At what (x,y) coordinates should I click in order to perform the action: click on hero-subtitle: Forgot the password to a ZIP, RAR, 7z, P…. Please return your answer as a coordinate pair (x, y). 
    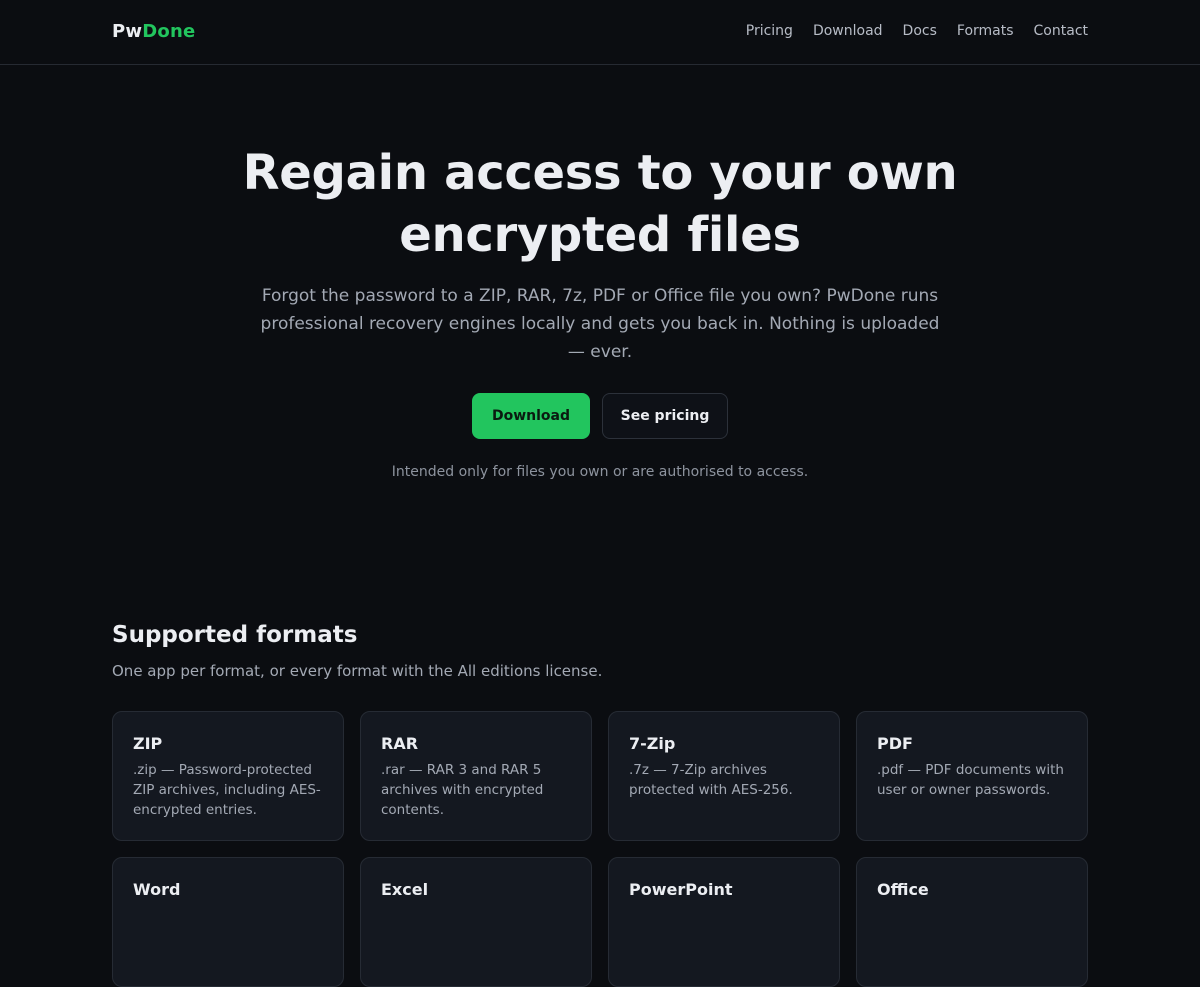
    Looking at the image, I should click on (600, 324).